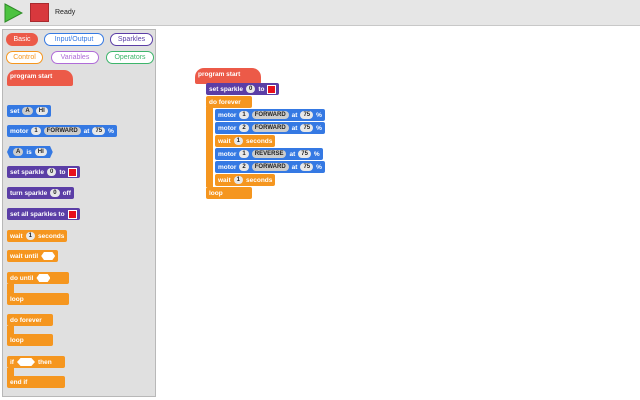  I want to click on tab-variables: Variables, so click(75, 57).